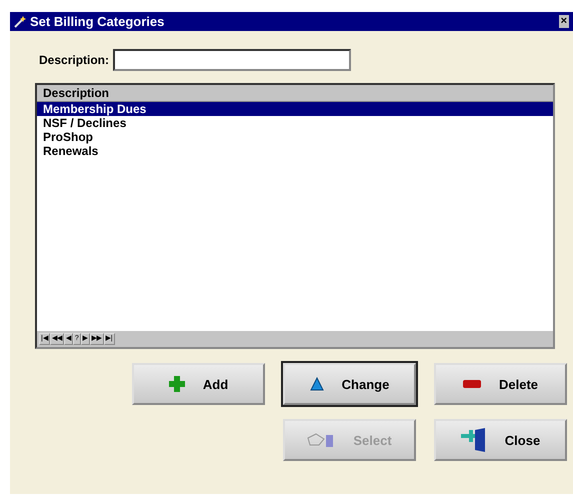 The height and width of the screenshot is (496, 573). What do you see at coordinates (471, 384) in the screenshot?
I see `minus-icon` at bounding box center [471, 384].